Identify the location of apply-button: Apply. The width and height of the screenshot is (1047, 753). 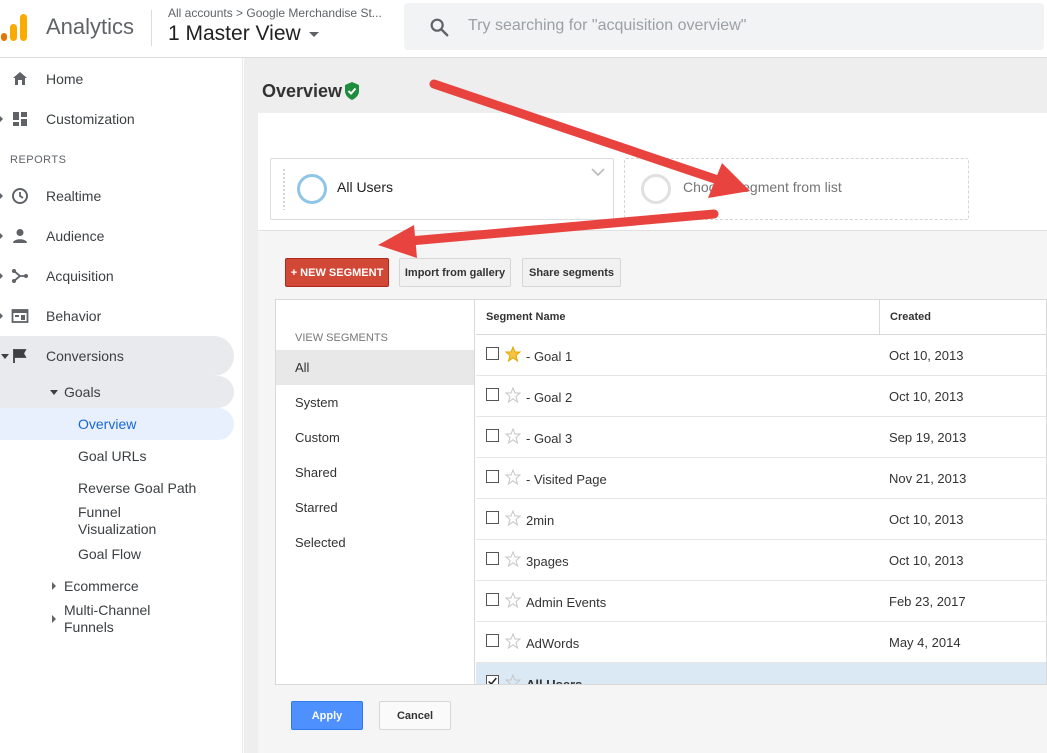
(327, 715).